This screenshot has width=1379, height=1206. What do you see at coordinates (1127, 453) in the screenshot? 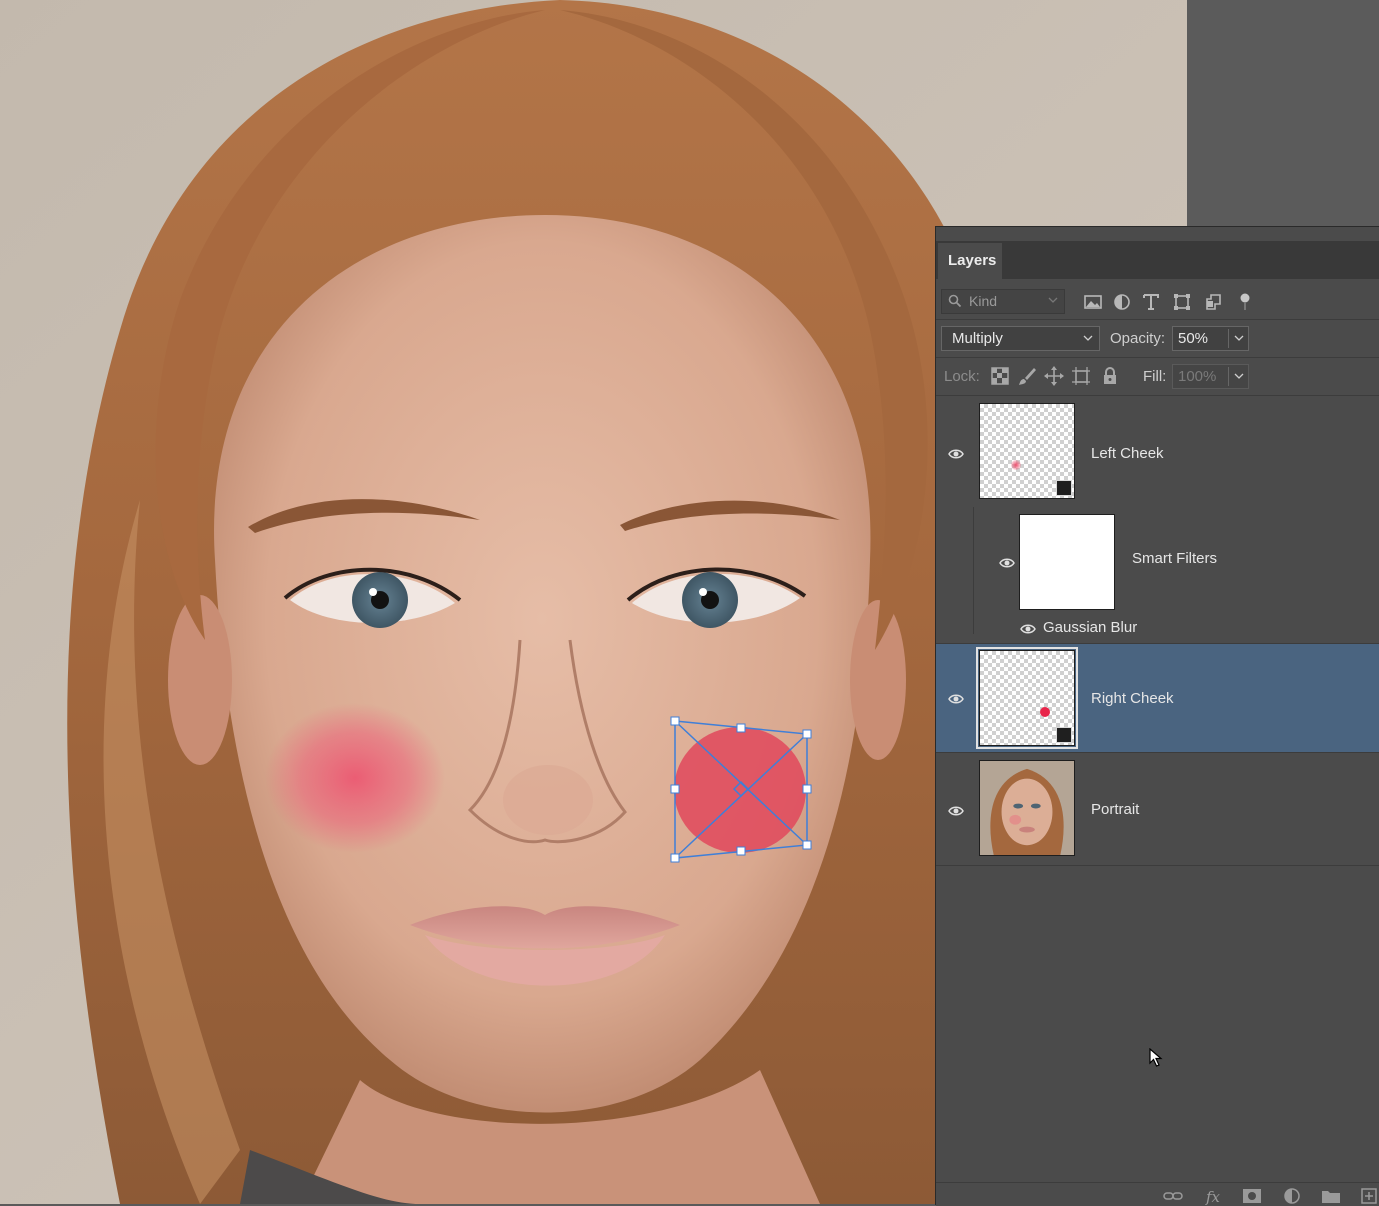
I see `layer-name: Left Cheek` at bounding box center [1127, 453].